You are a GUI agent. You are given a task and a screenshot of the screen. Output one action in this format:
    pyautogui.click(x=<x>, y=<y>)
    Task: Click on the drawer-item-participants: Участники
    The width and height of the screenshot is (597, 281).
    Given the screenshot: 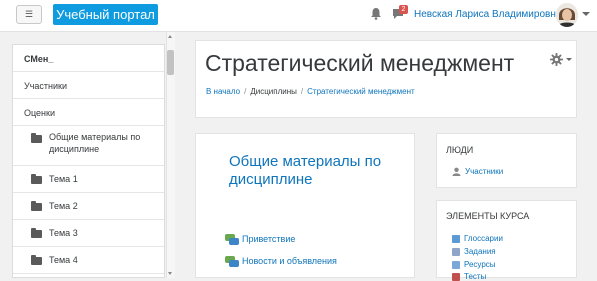 What is the action you would take?
    pyautogui.click(x=88, y=85)
    